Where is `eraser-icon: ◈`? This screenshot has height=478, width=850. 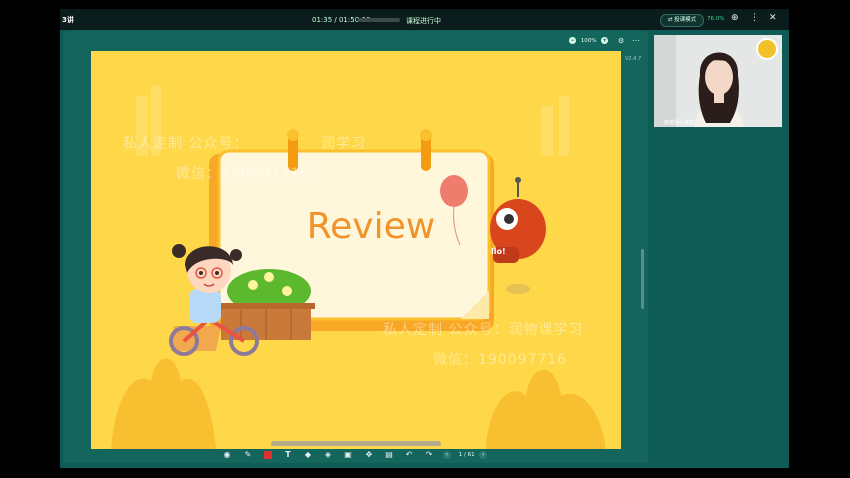
eraser-icon: ◈ is located at coordinates (328, 455).